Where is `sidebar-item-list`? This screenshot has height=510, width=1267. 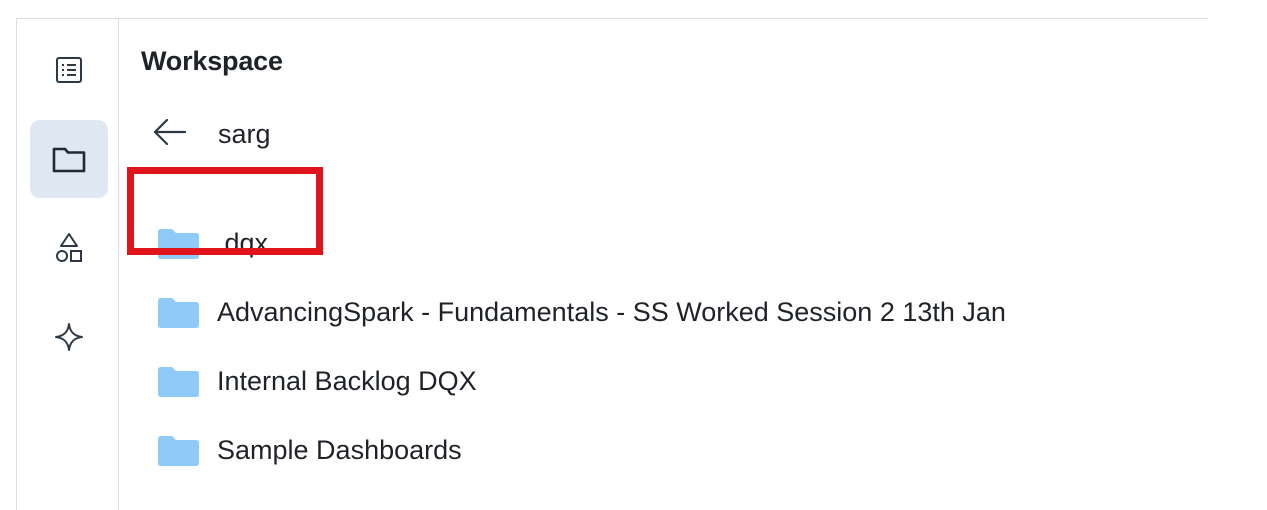
sidebar-item-list is located at coordinates (69, 70).